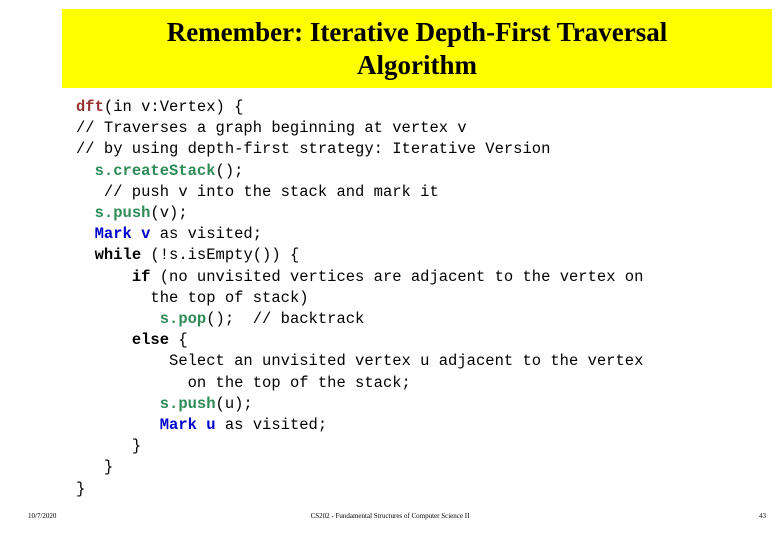 This screenshot has width=780, height=540. What do you see at coordinates (122, 234) in the screenshot?
I see `code-token-mark: Mark v` at bounding box center [122, 234].